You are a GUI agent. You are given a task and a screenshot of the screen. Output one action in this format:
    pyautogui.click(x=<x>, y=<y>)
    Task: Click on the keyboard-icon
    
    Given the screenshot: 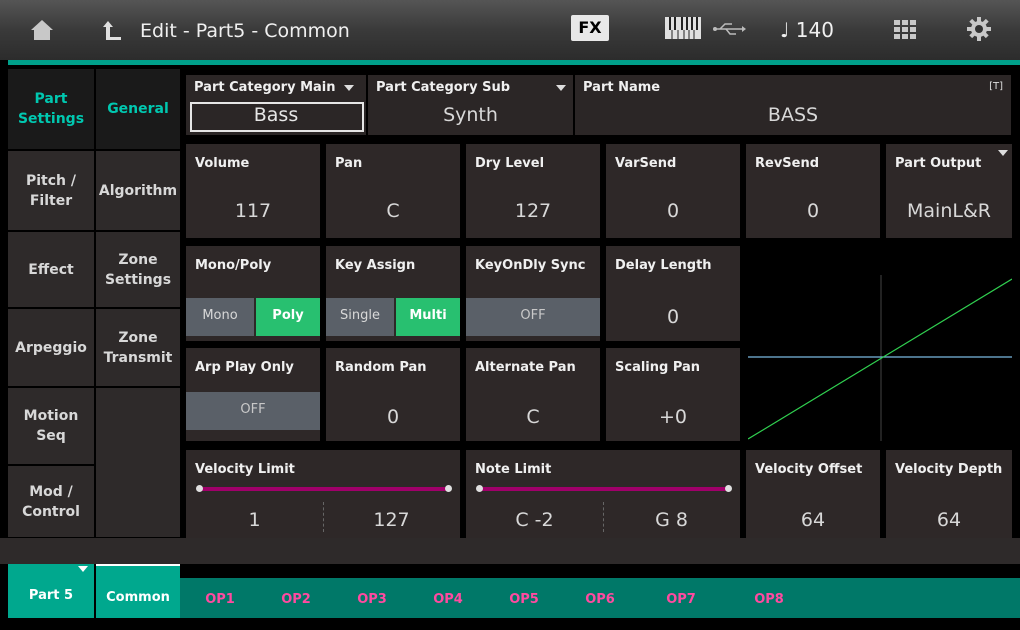 What is the action you would take?
    pyautogui.click(x=683, y=28)
    